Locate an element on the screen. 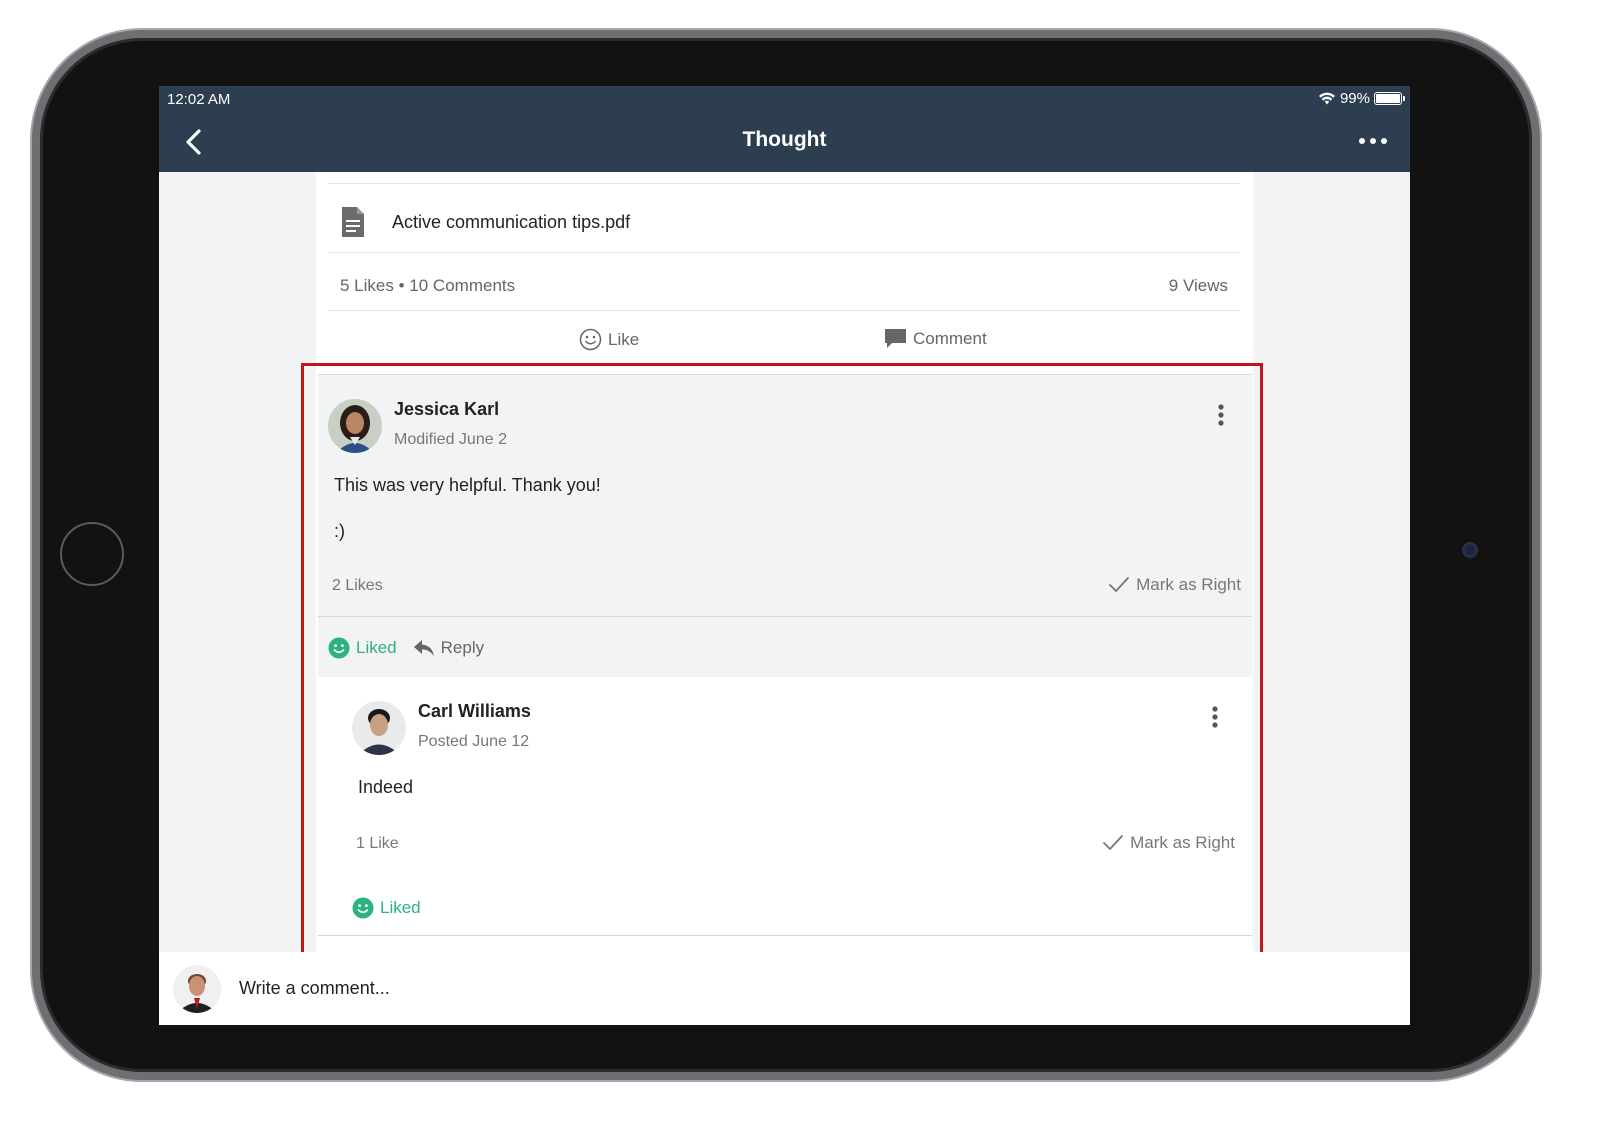 This screenshot has height=1134, width=1600. attachment-name: Active communication tips.pdf is located at coordinates (511, 222).